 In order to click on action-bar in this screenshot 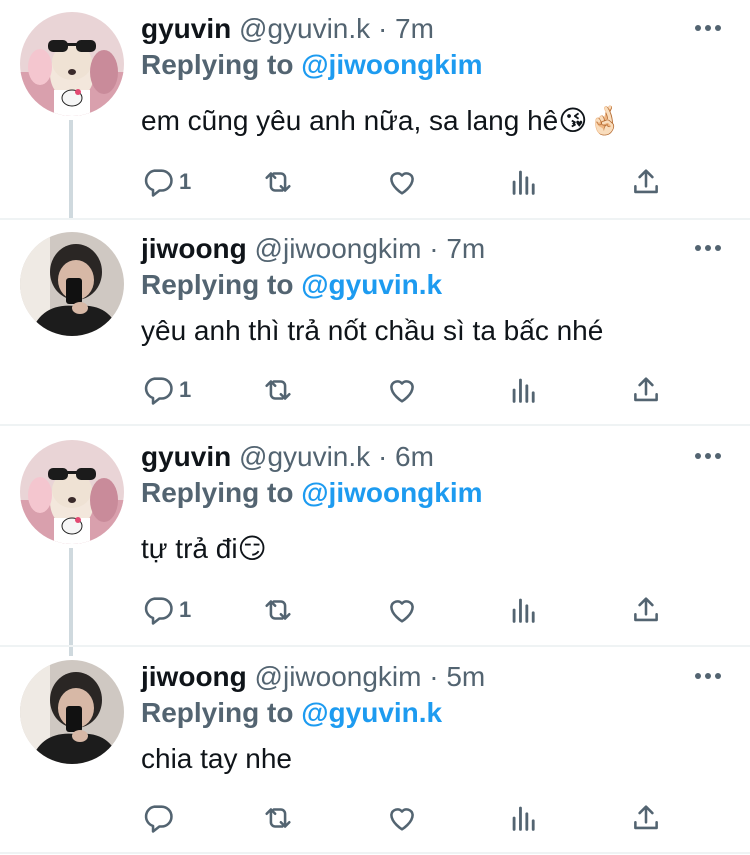, I will do `click(411, 818)`.